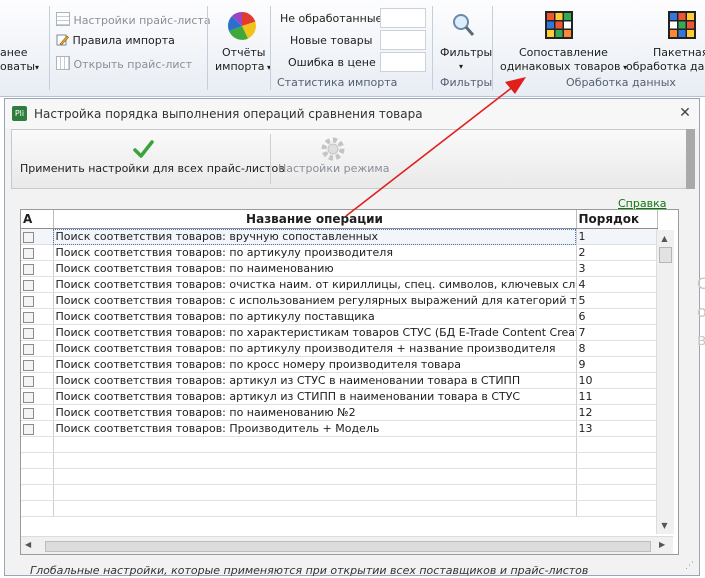 This screenshot has height=578, width=705. Describe the element at coordinates (62, 40) in the screenshot. I see `pencil-icon` at that location.